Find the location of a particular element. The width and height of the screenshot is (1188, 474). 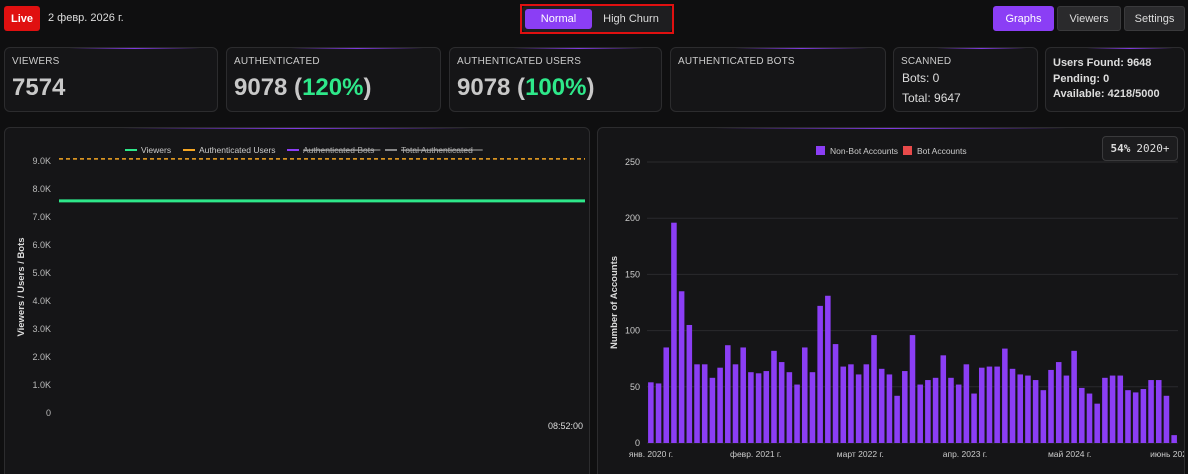

date-label: 2 февр. 2026 г. is located at coordinates (86, 18).